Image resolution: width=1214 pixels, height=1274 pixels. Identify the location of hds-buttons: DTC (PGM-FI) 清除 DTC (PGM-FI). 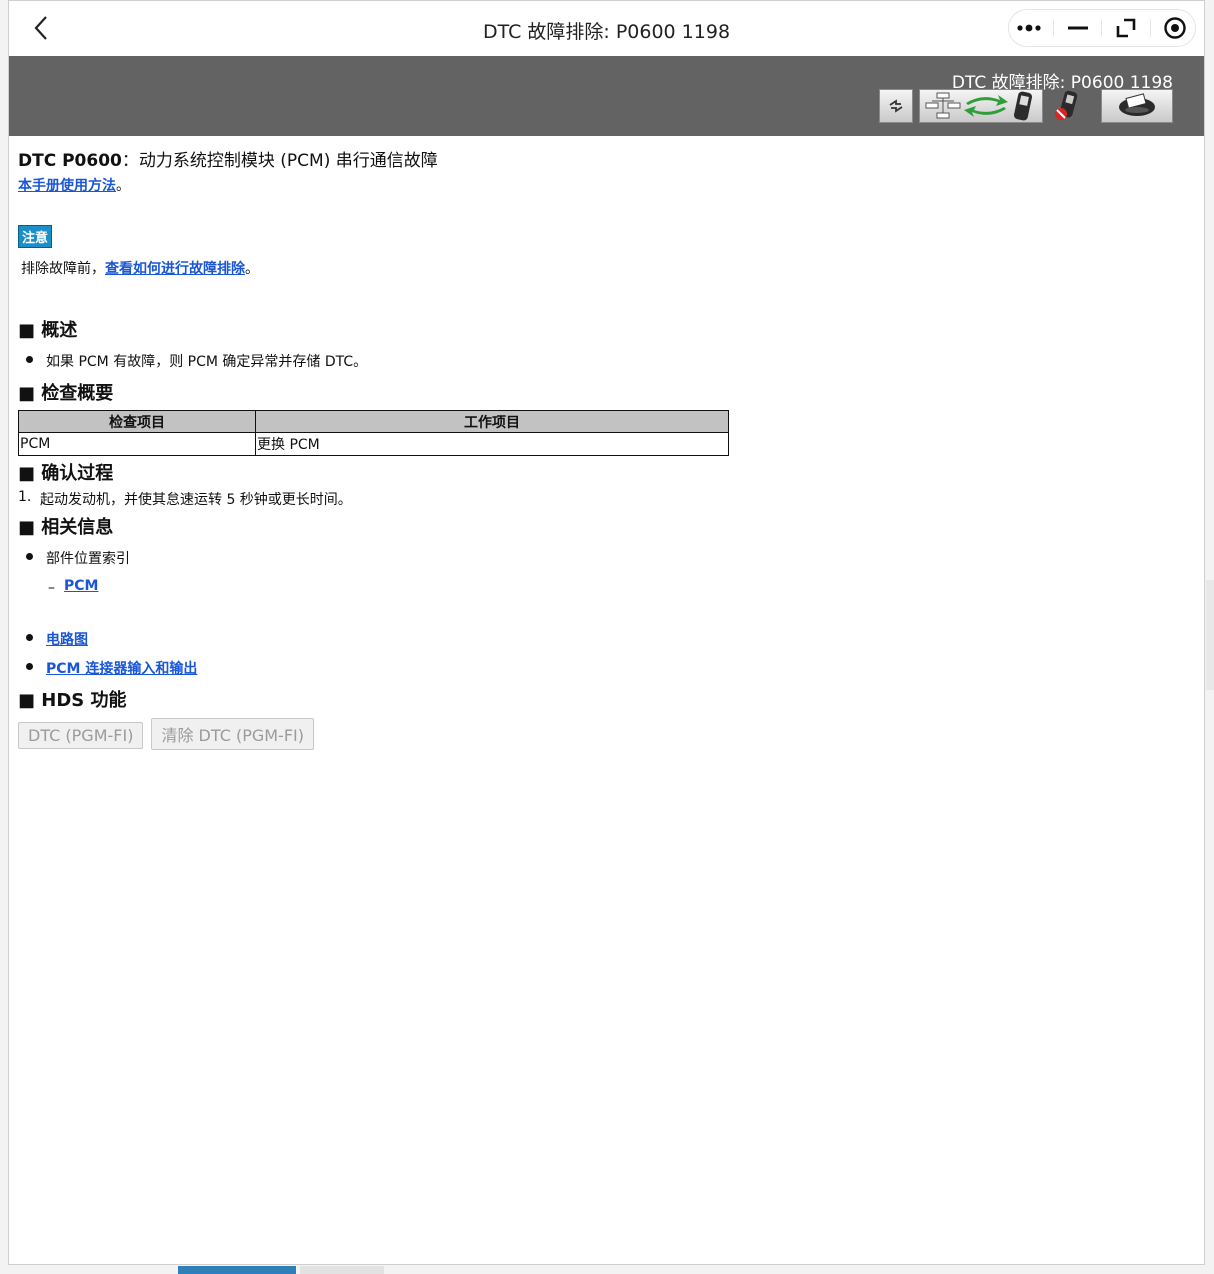
(606, 734).